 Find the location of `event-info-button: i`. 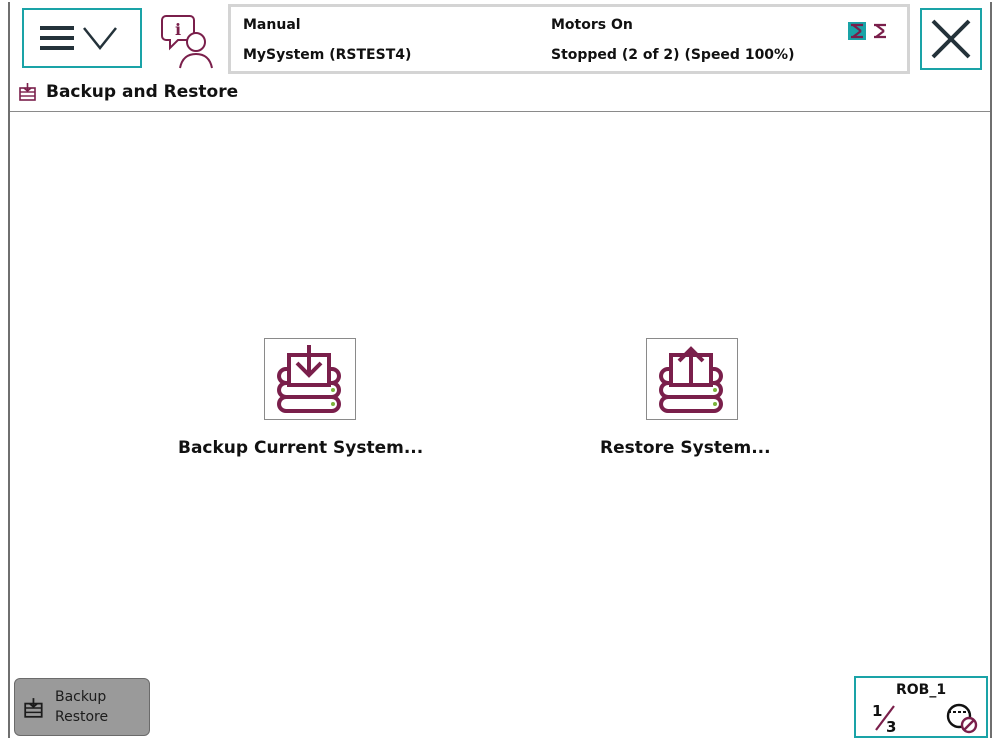

event-info-button: i is located at coordinates (190, 41).